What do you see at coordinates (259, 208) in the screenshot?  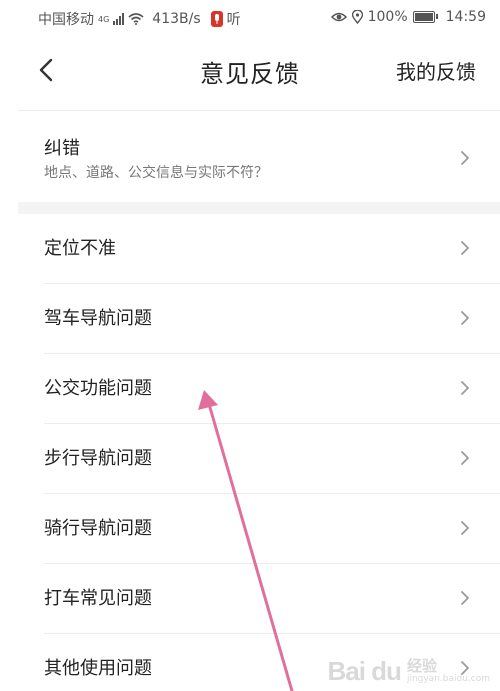 I see `section-separator` at bounding box center [259, 208].